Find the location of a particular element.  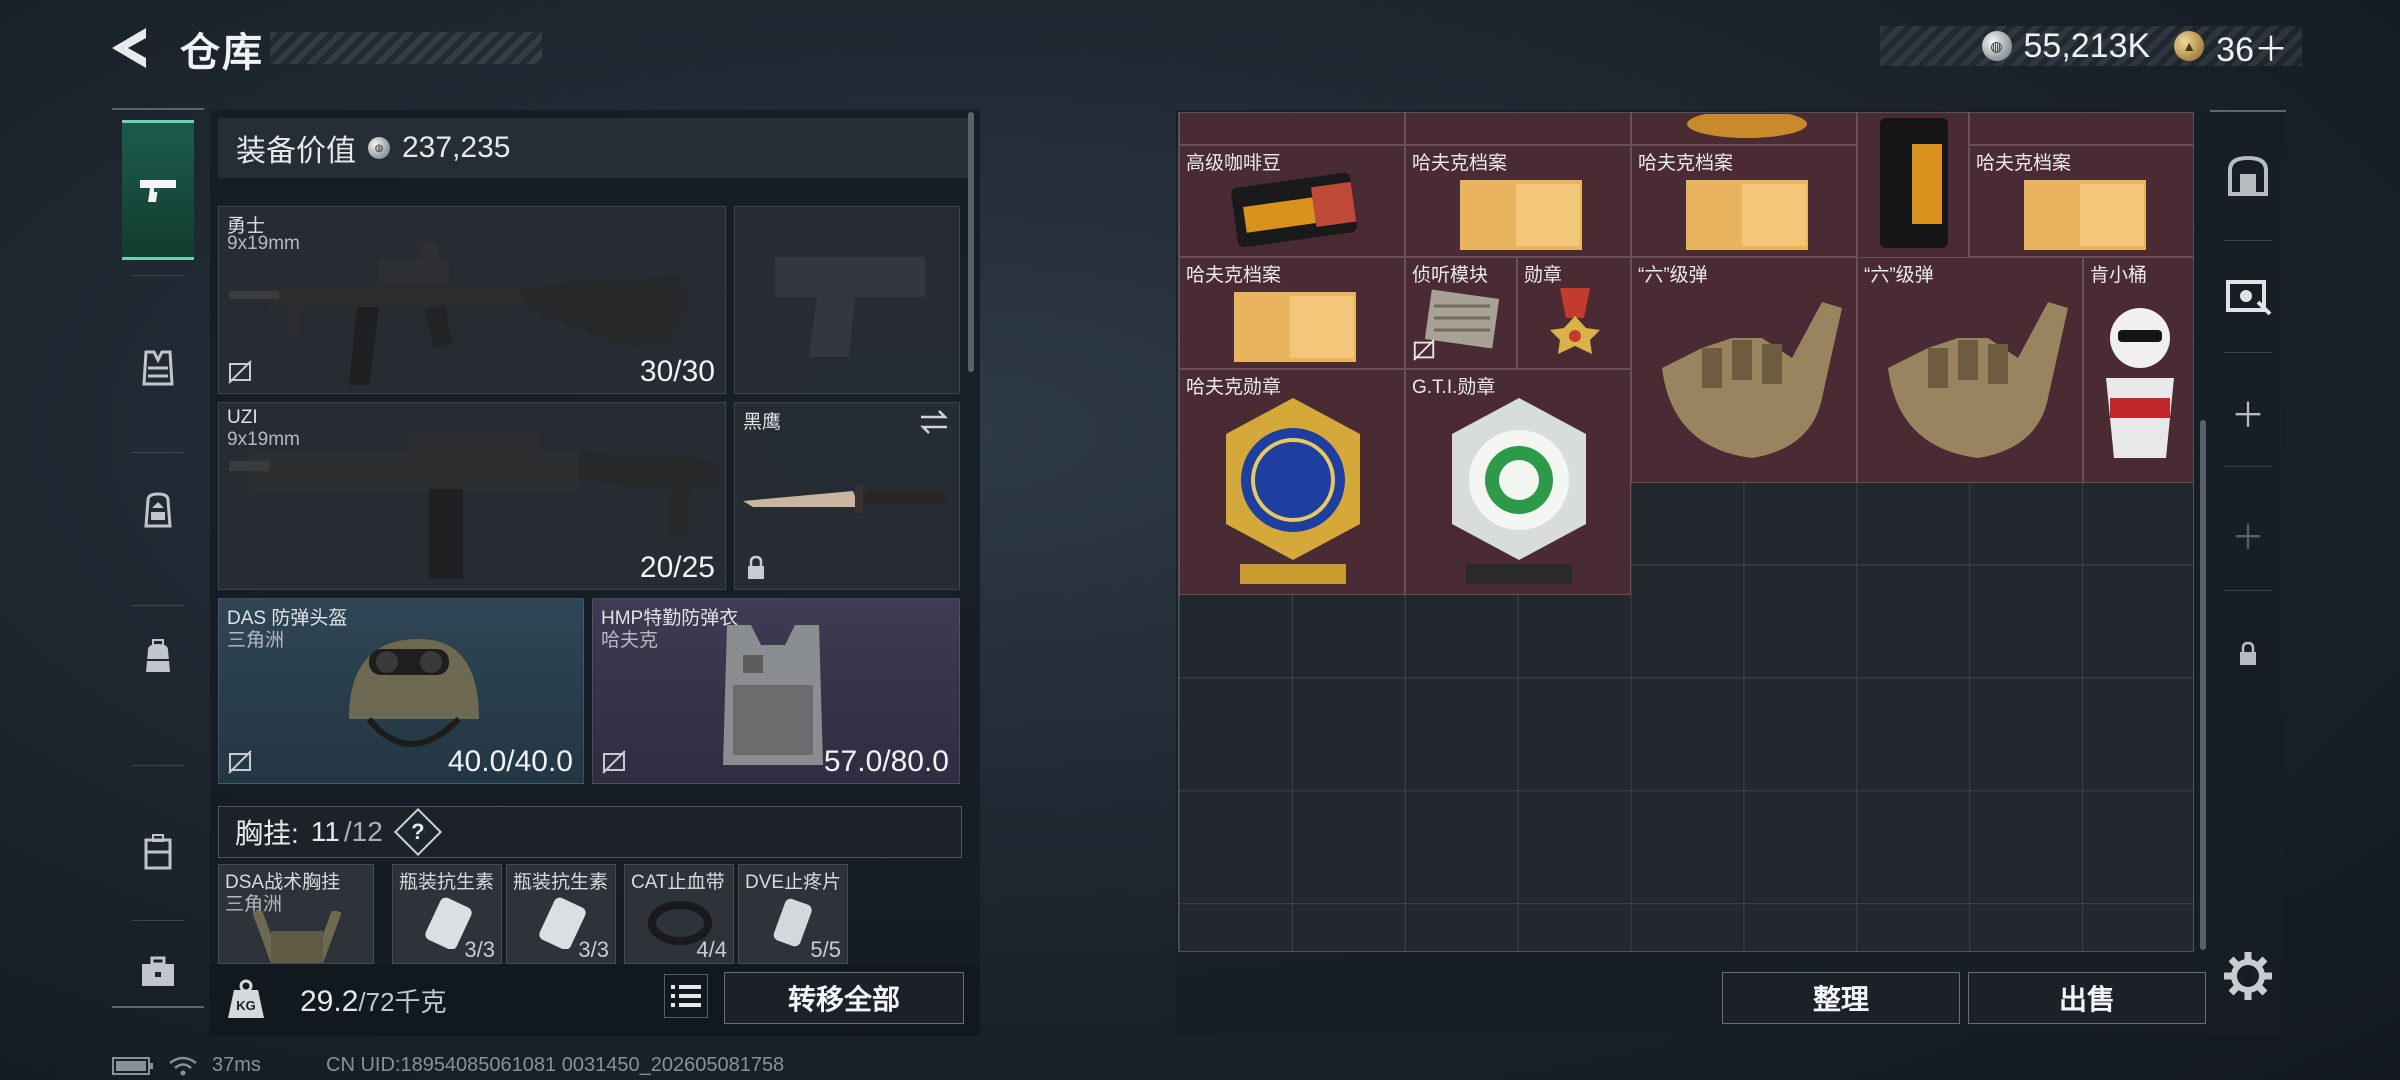

storage-scrollbar is located at coordinates (2203, 685).